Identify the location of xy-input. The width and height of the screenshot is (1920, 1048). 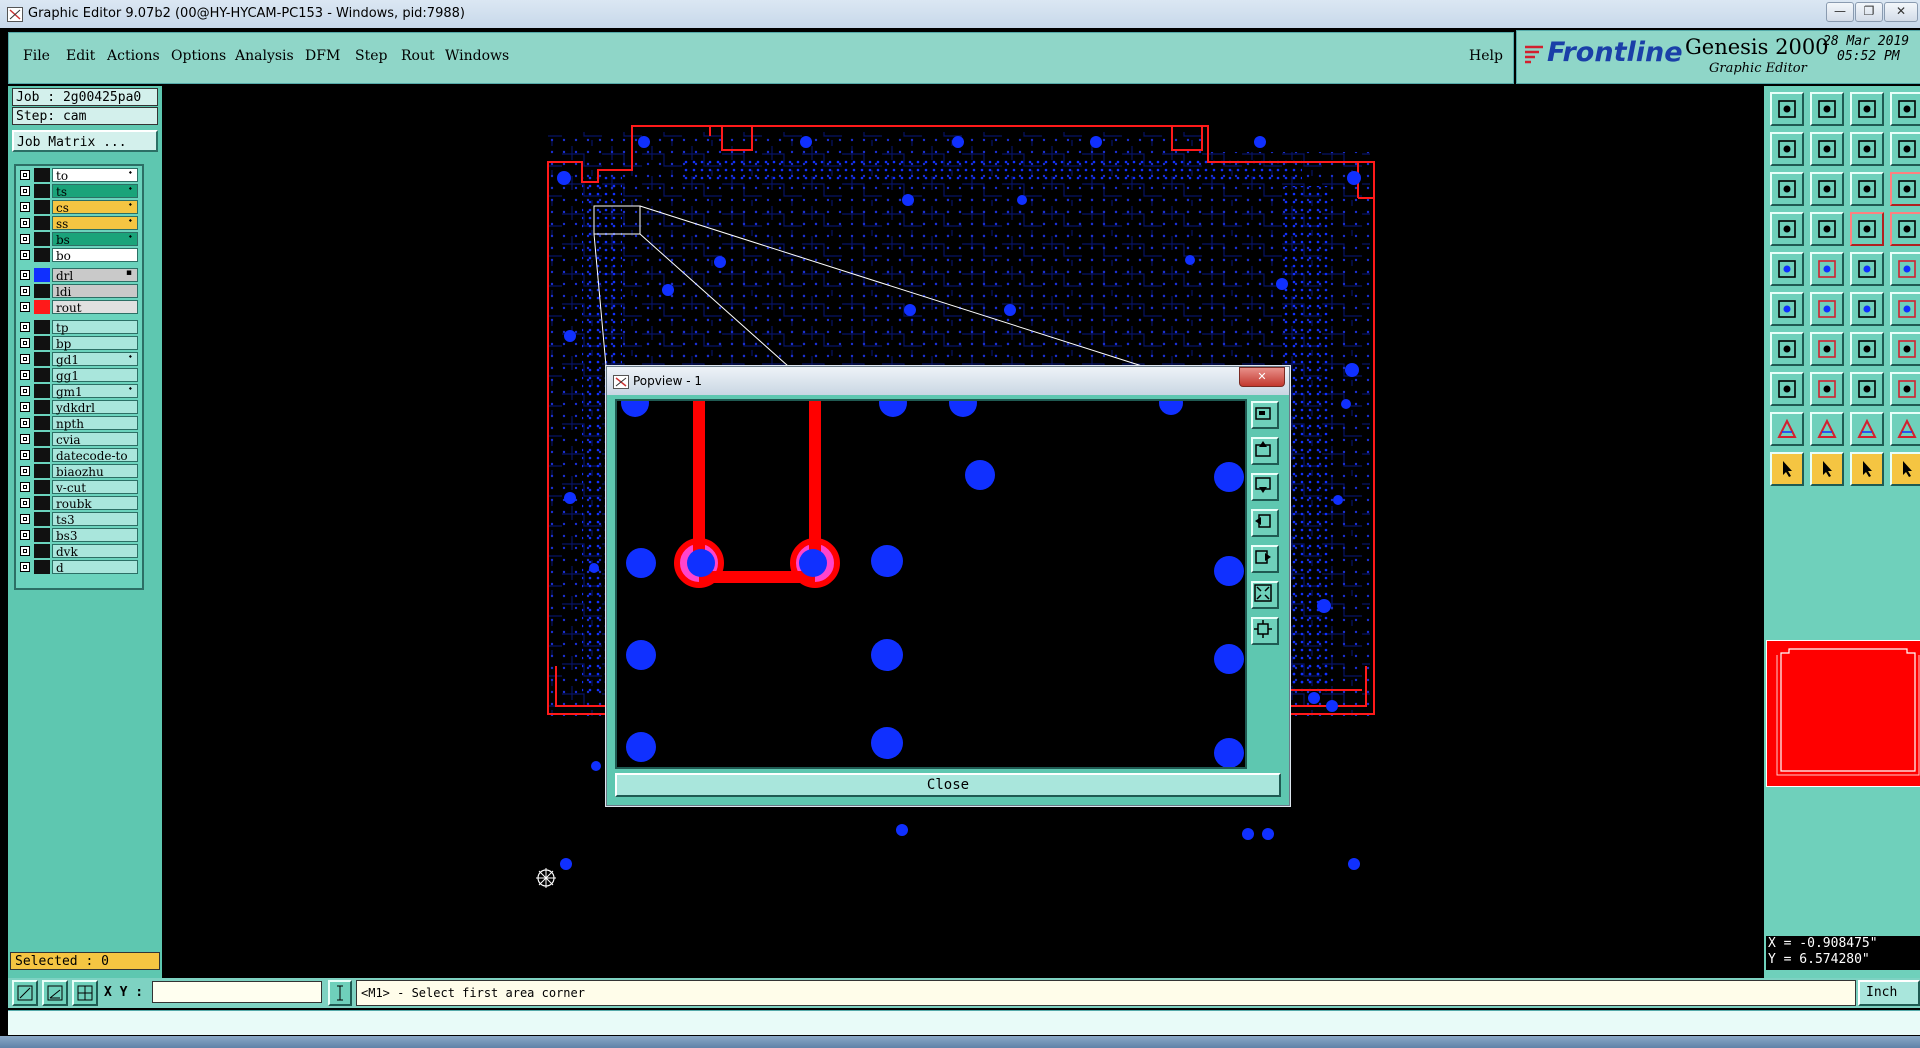
(237, 992).